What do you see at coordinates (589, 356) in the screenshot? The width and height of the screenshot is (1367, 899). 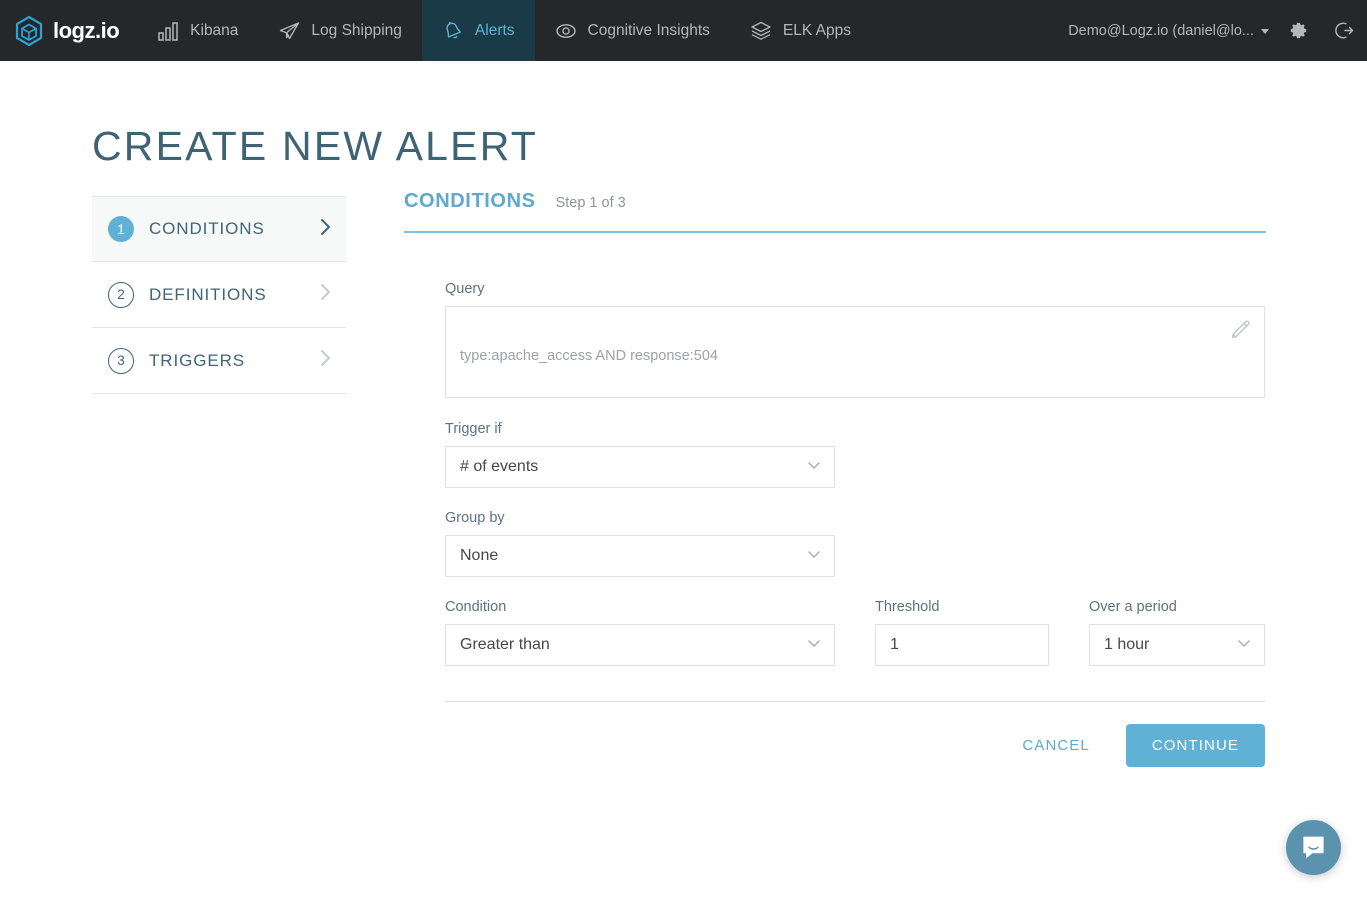 I see `query-placeholder-text: type:apache_access AND response:504` at bounding box center [589, 356].